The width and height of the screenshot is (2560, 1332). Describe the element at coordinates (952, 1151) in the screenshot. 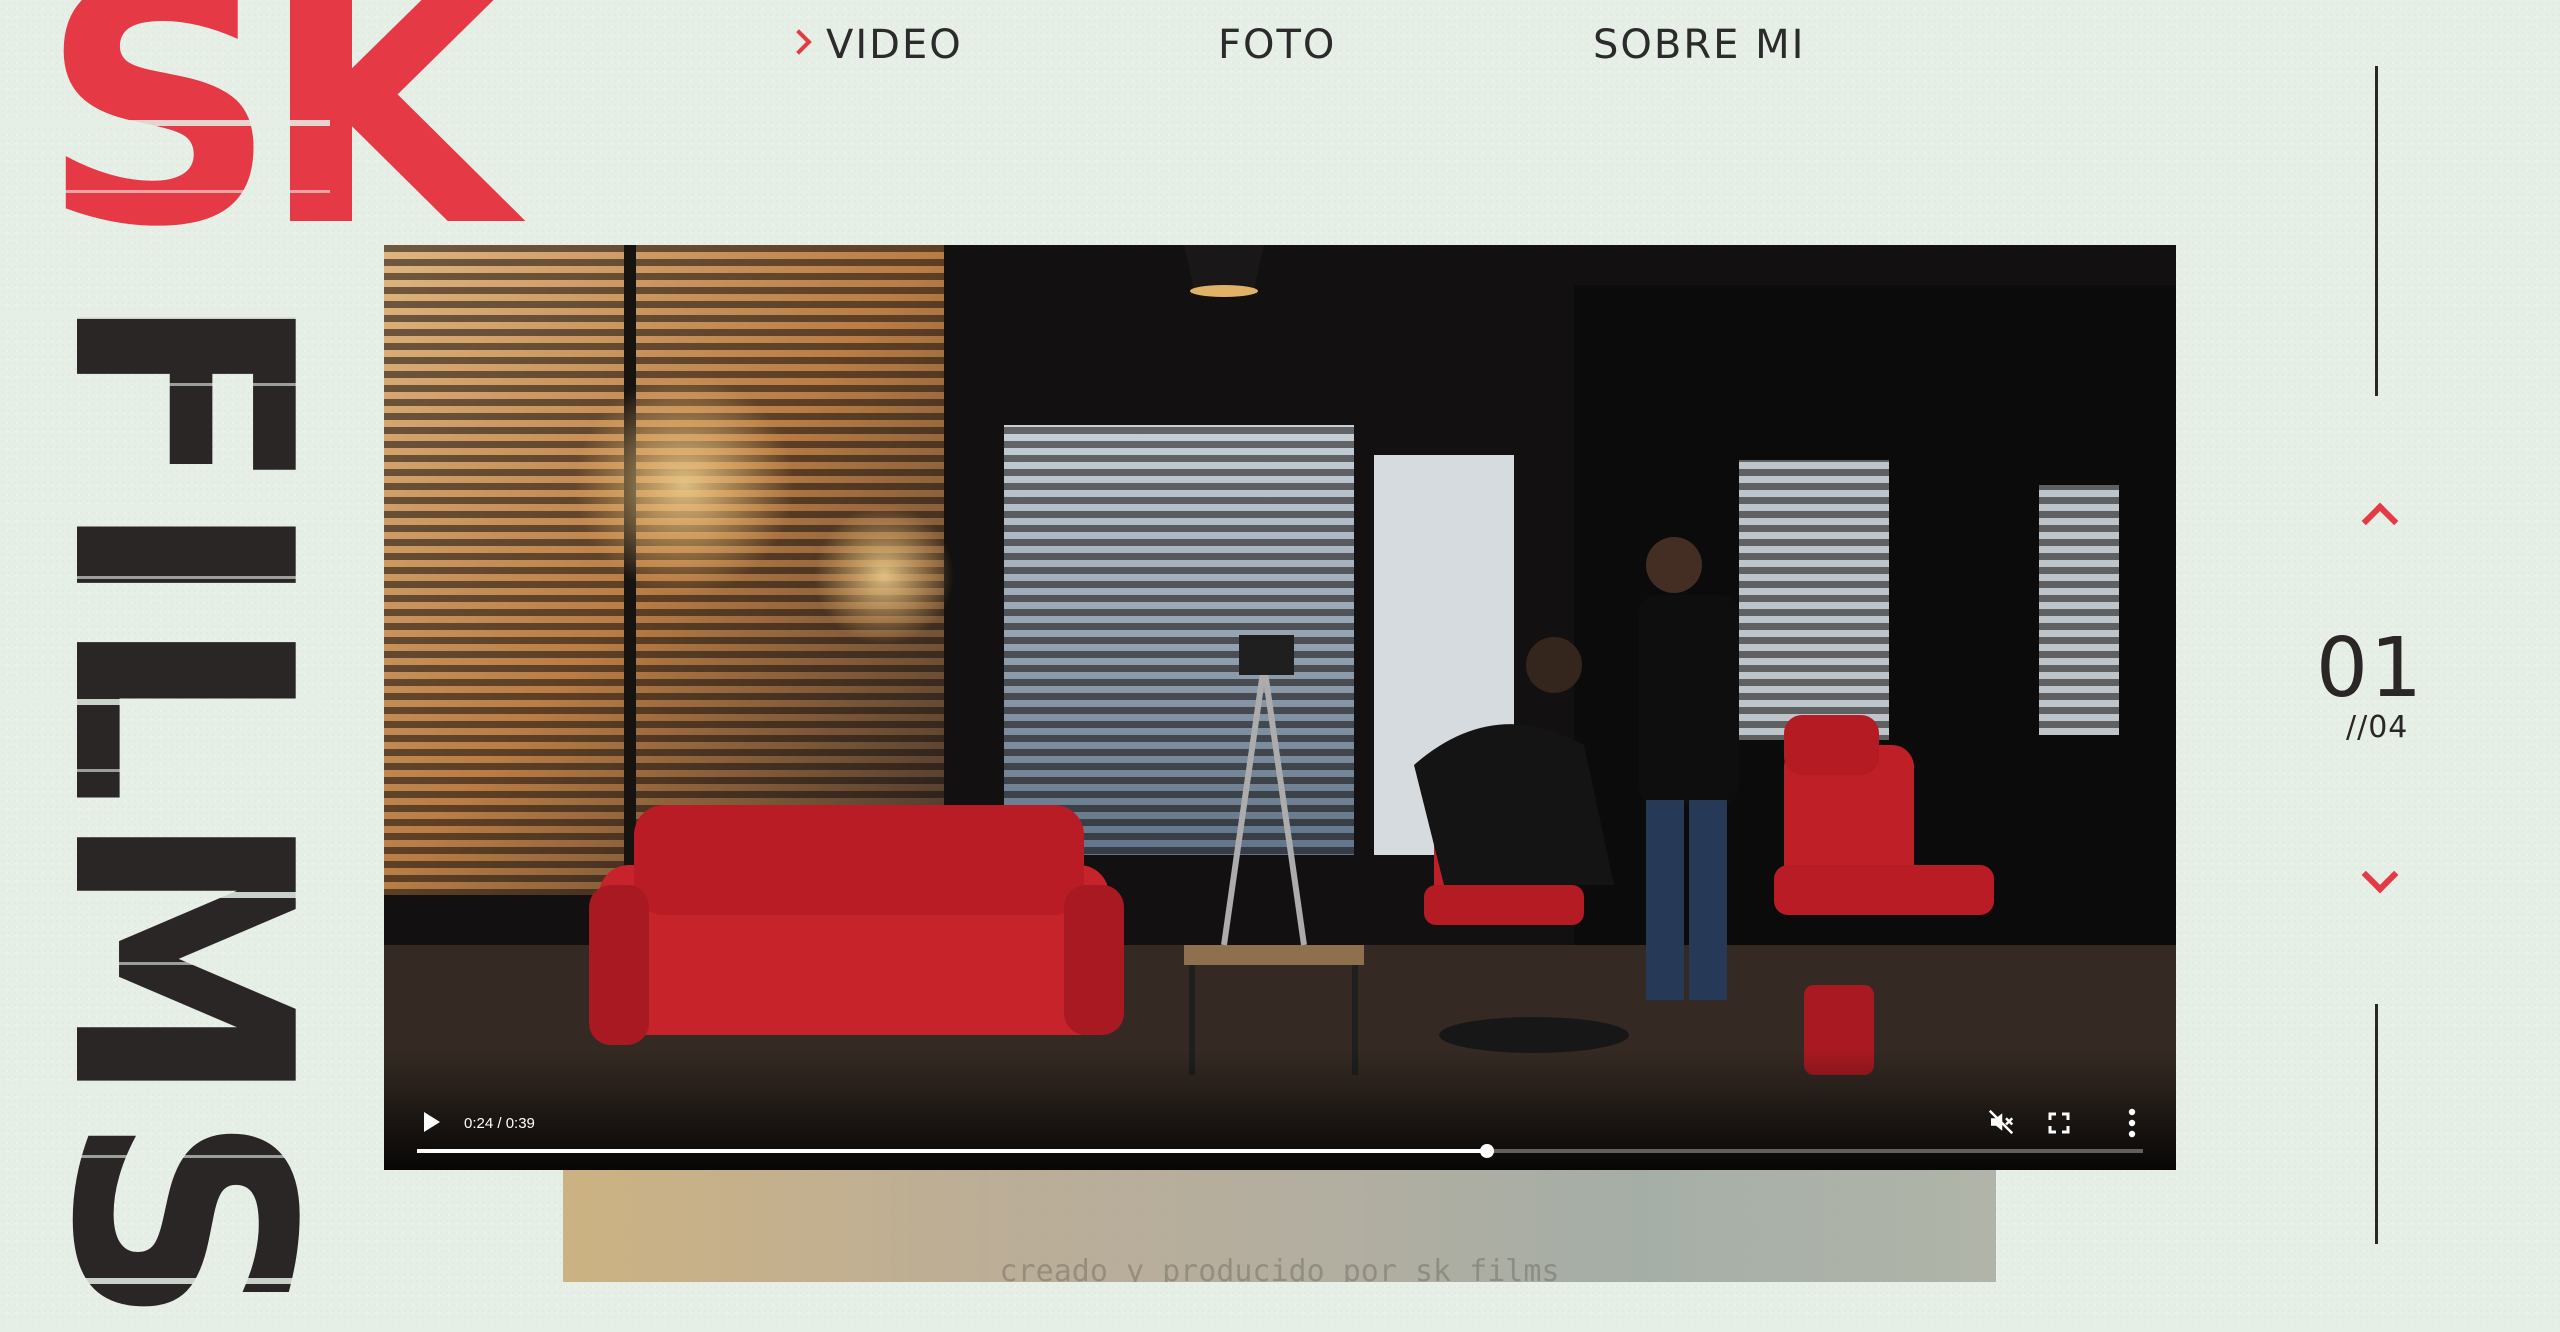

I see `video-progress-fill` at that location.